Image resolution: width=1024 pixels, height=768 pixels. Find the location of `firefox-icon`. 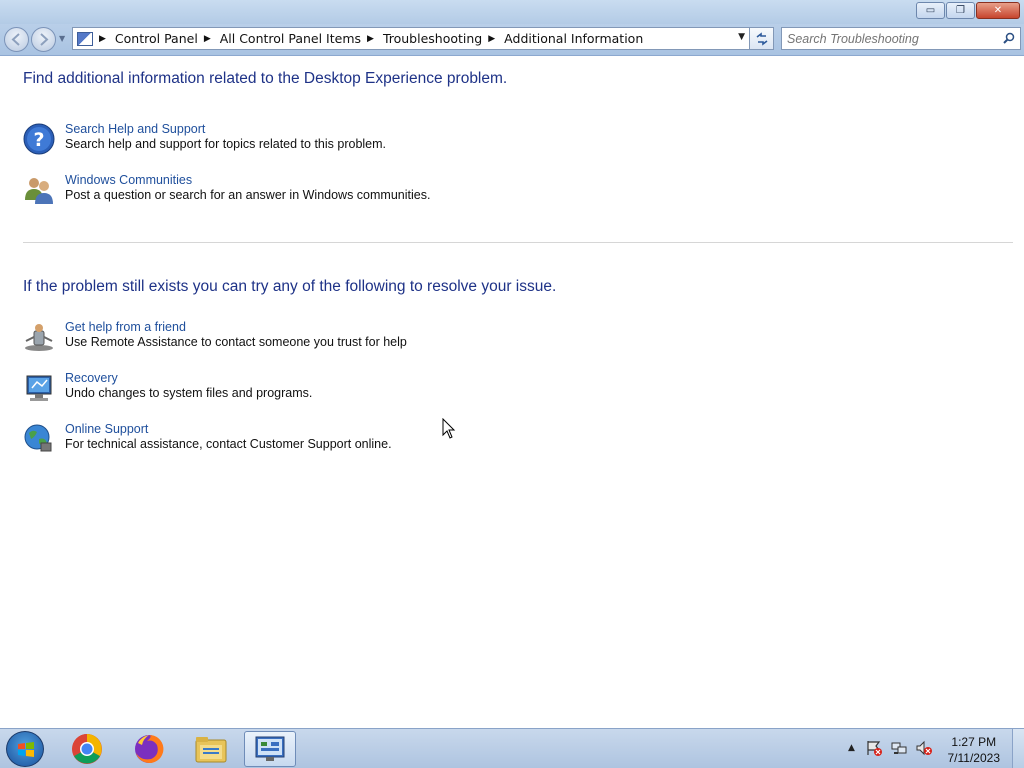

firefox-icon is located at coordinates (149, 748).